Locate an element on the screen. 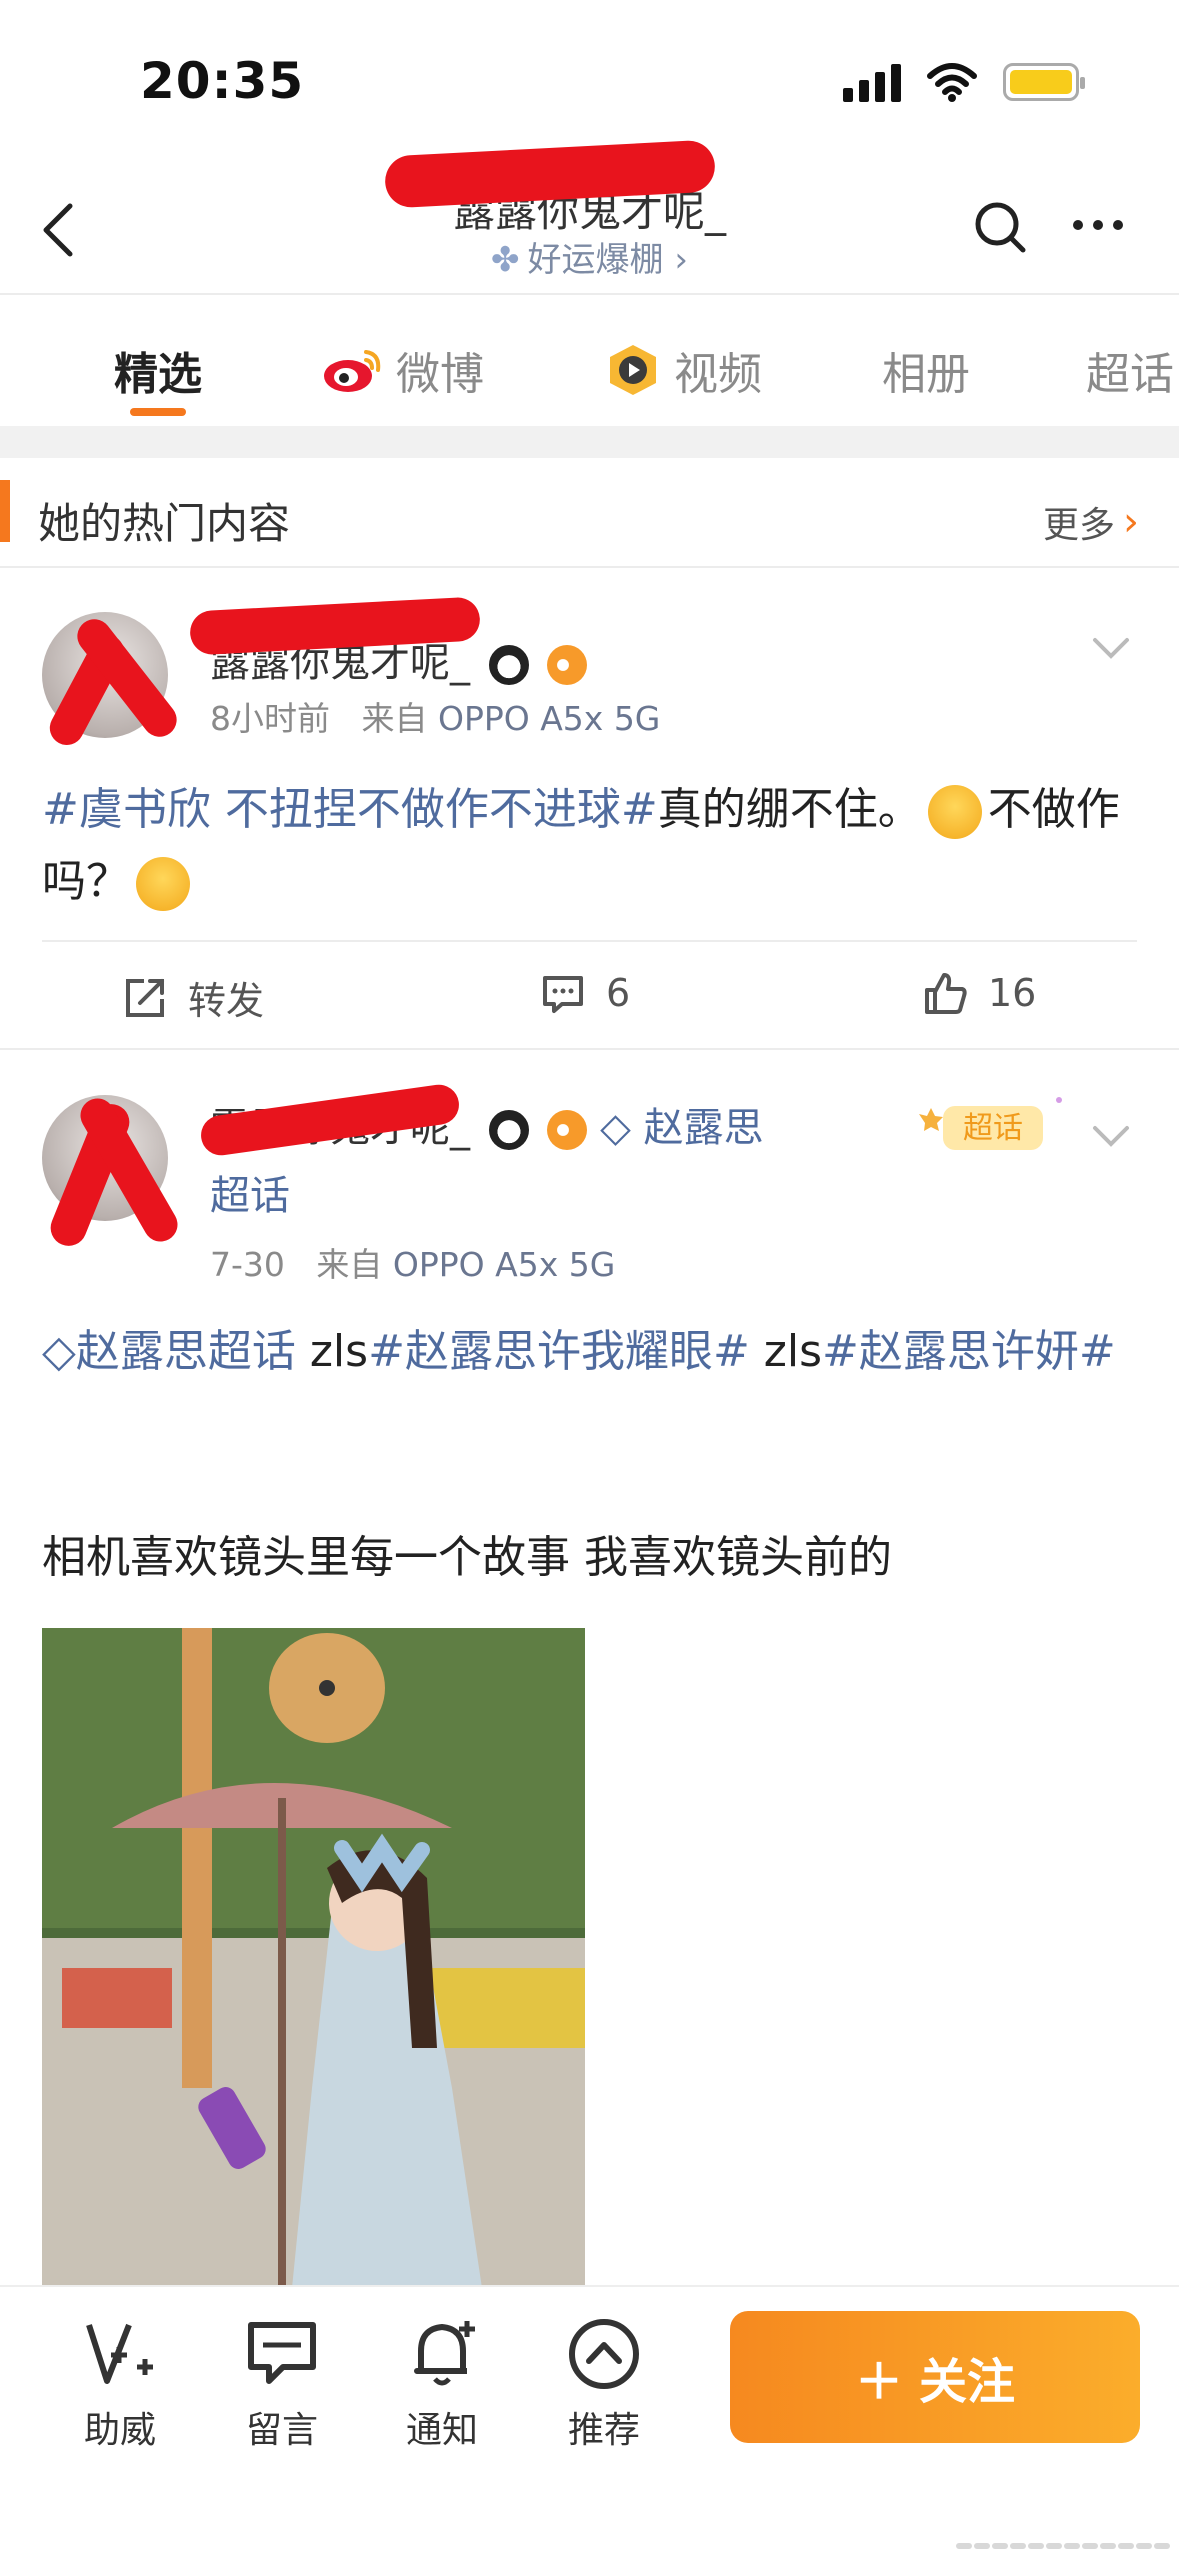 This screenshot has height=2556, width=1179. post-meta: 8小时前 来自 OPPO A5x 5G is located at coordinates (435, 716).